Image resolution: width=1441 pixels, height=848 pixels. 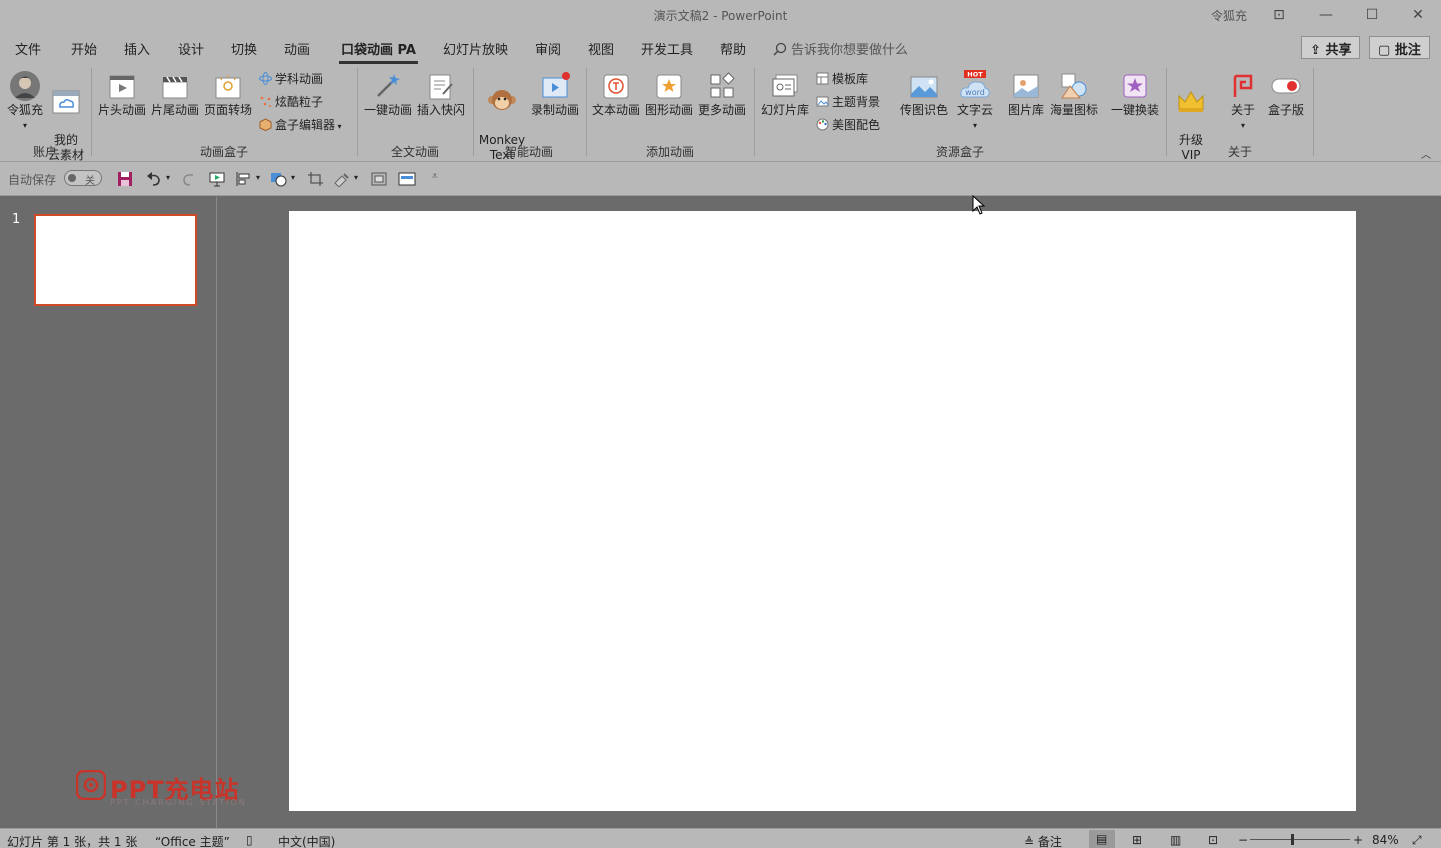 What do you see at coordinates (72, 841) in the screenshot?
I see `slide-counter: 幻灯片 第 1 张，共 1 张` at bounding box center [72, 841].